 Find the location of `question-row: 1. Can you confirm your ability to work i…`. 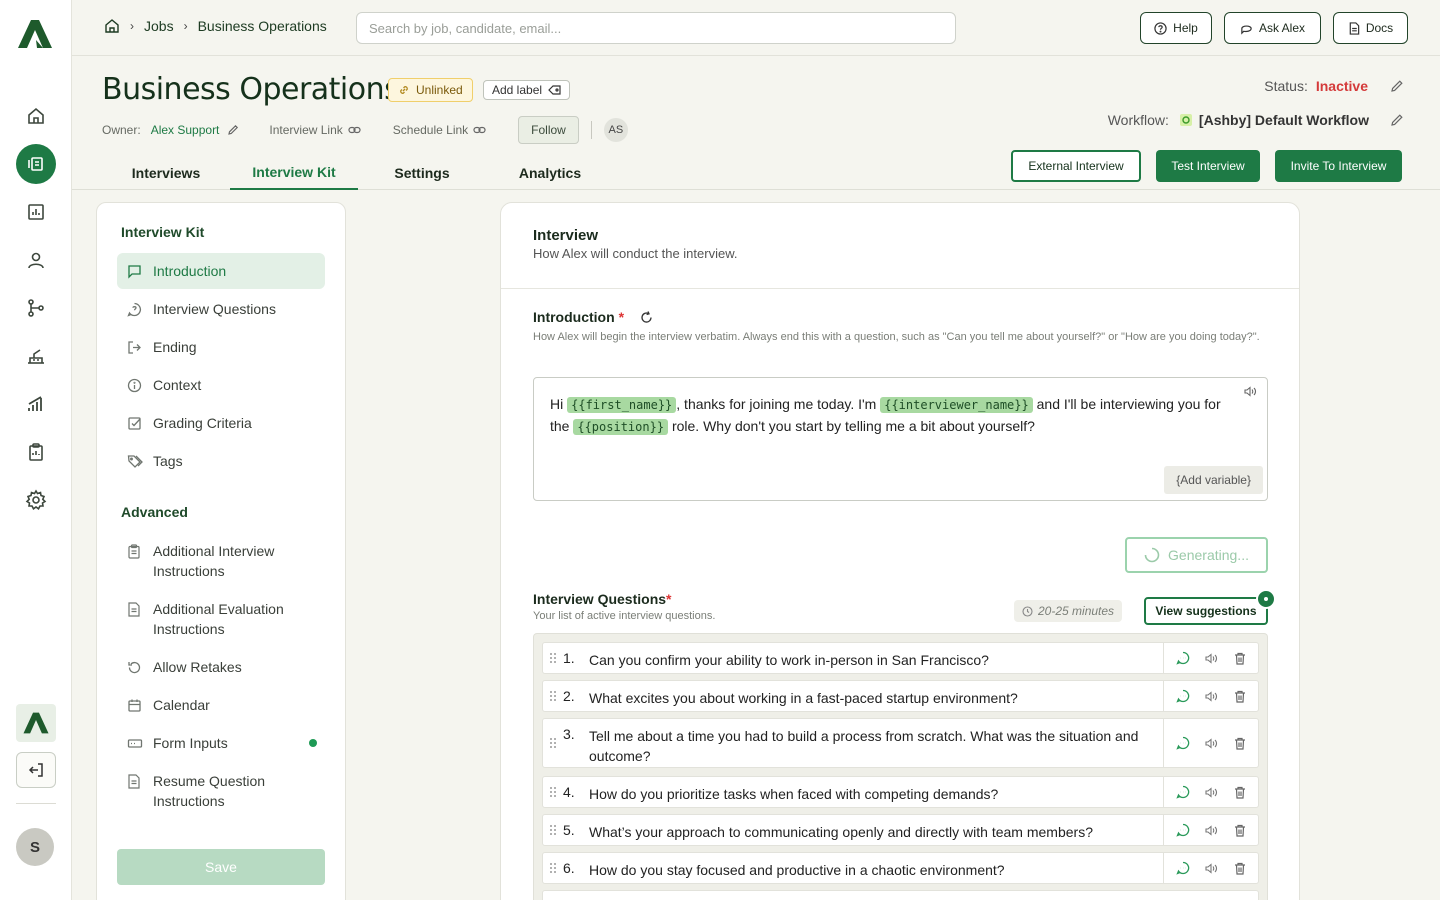

question-row: 1. Can you confirm your ability to work i… is located at coordinates (900, 658).